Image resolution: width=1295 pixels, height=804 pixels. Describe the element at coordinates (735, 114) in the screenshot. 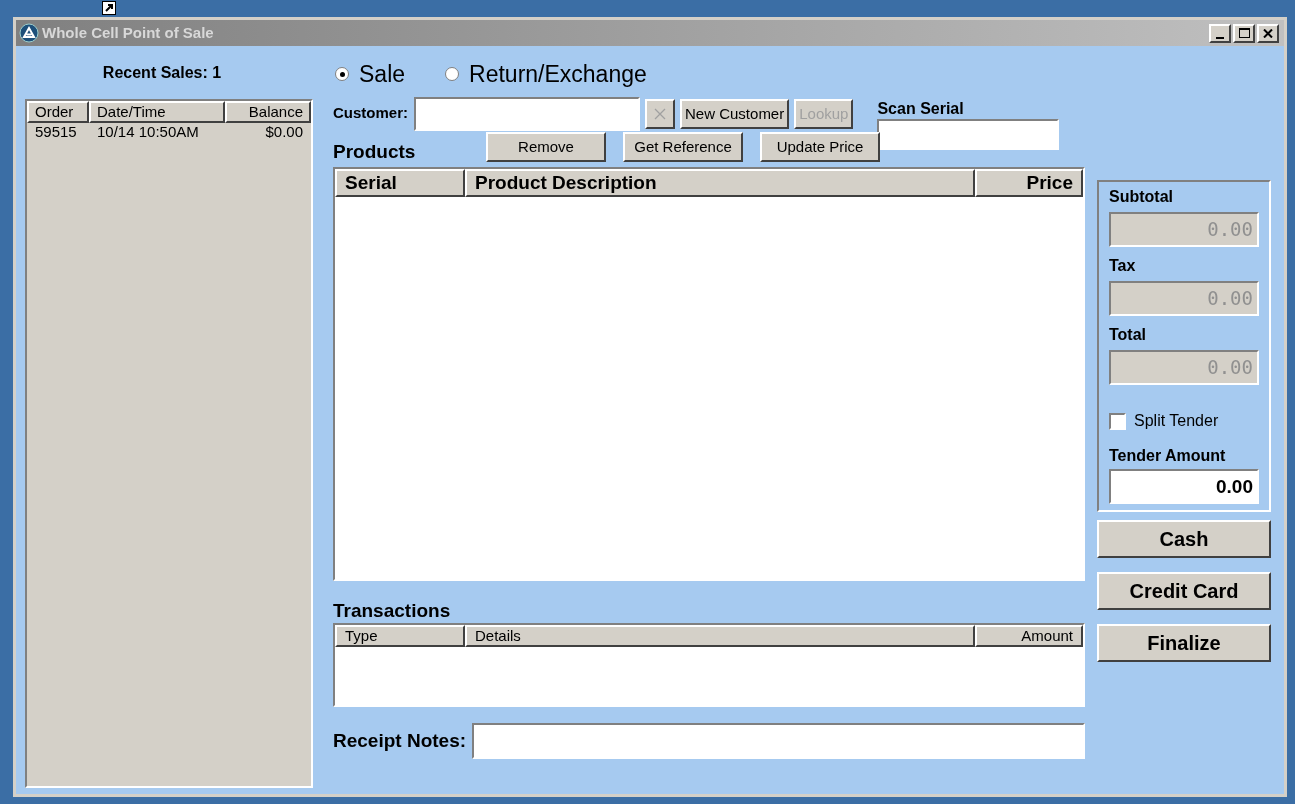

I see `customer-action-button: New Customer` at that location.